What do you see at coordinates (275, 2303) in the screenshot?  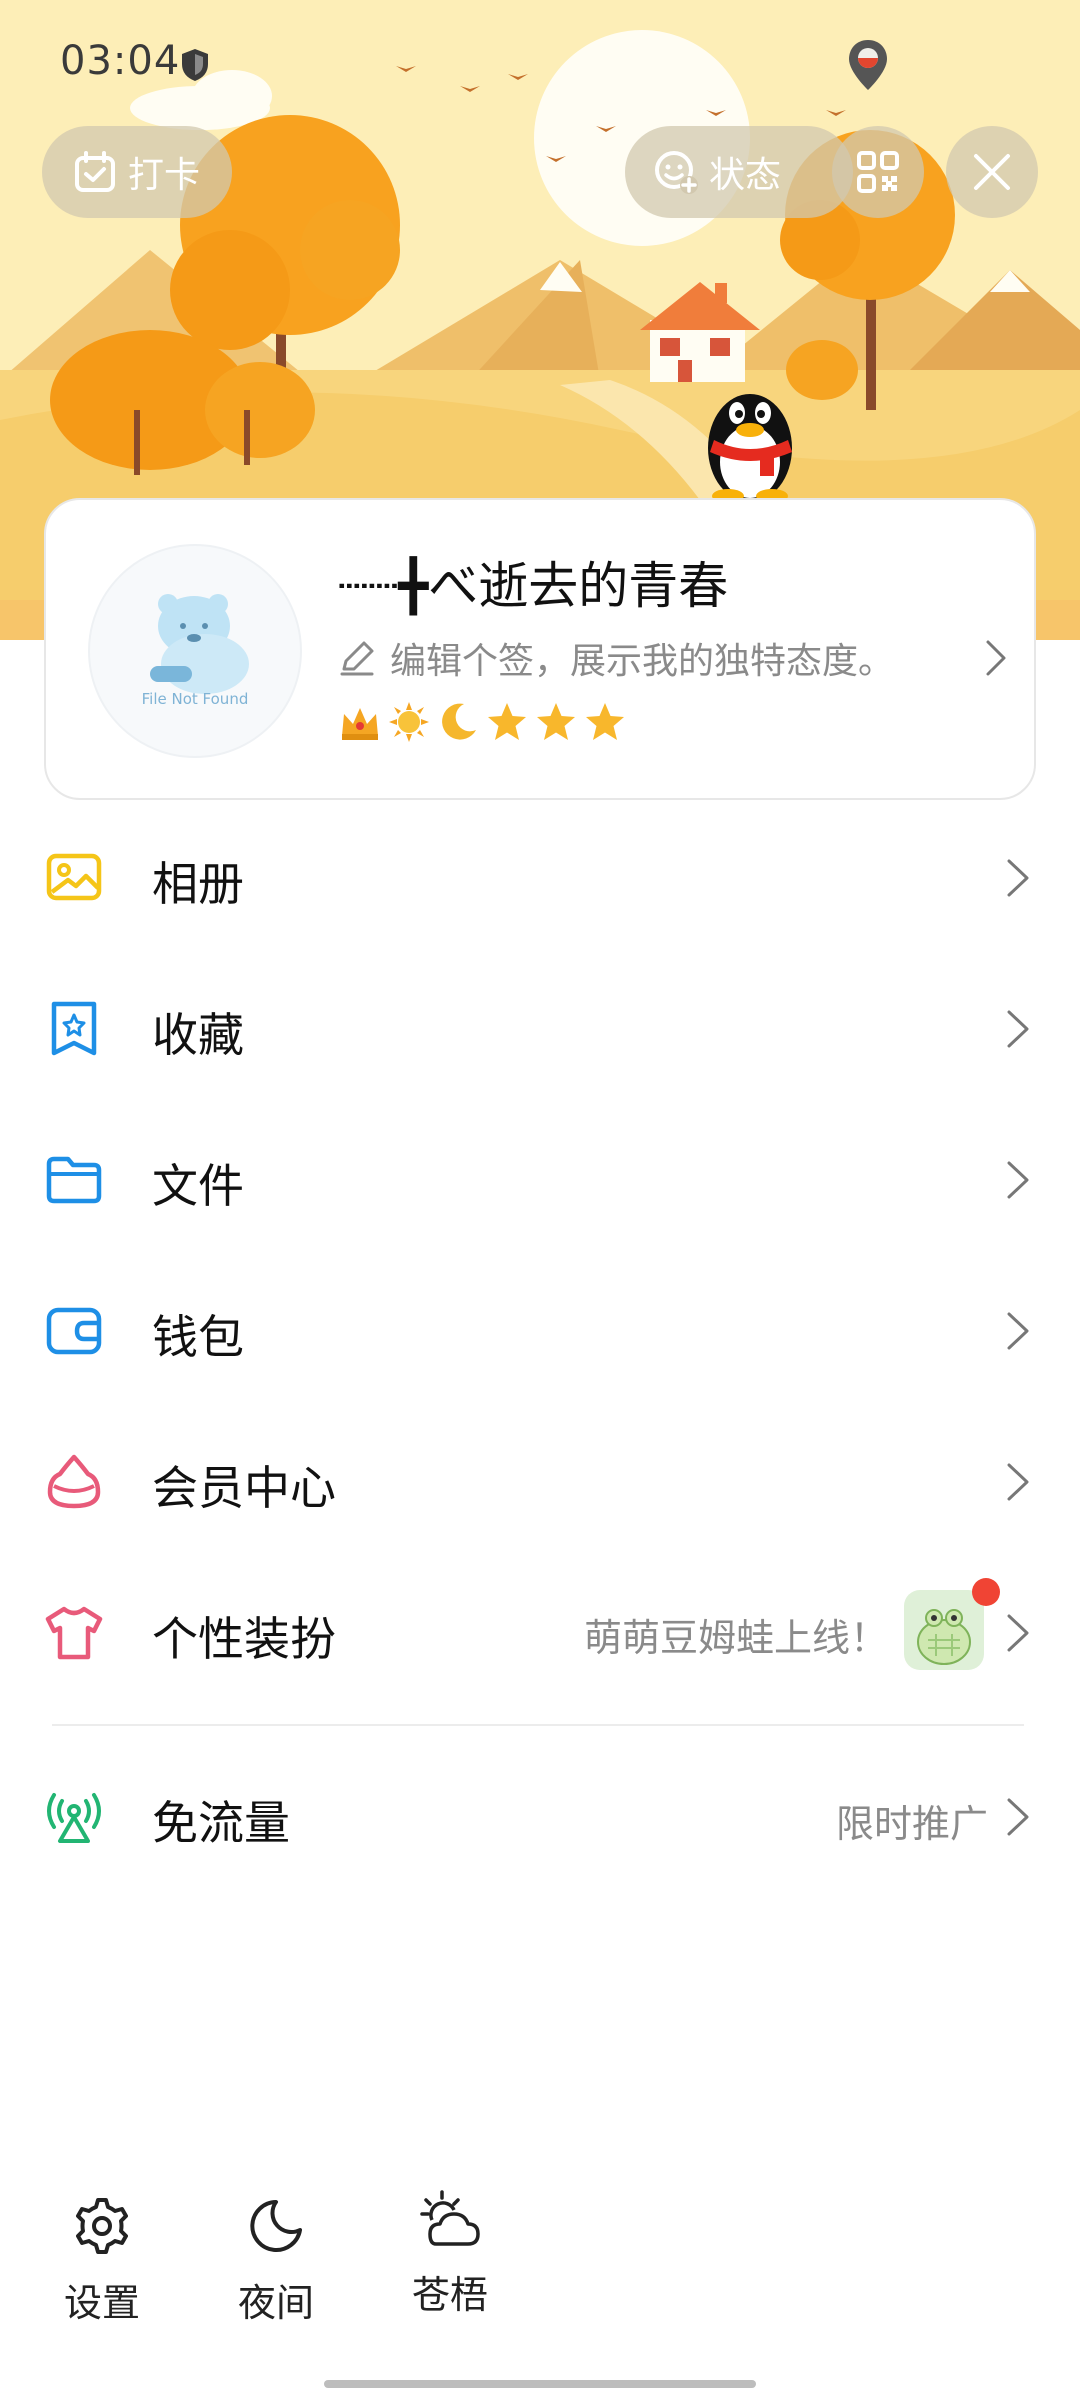 I see `night-mode-label: 夜间` at bounding box center [275, 2303].